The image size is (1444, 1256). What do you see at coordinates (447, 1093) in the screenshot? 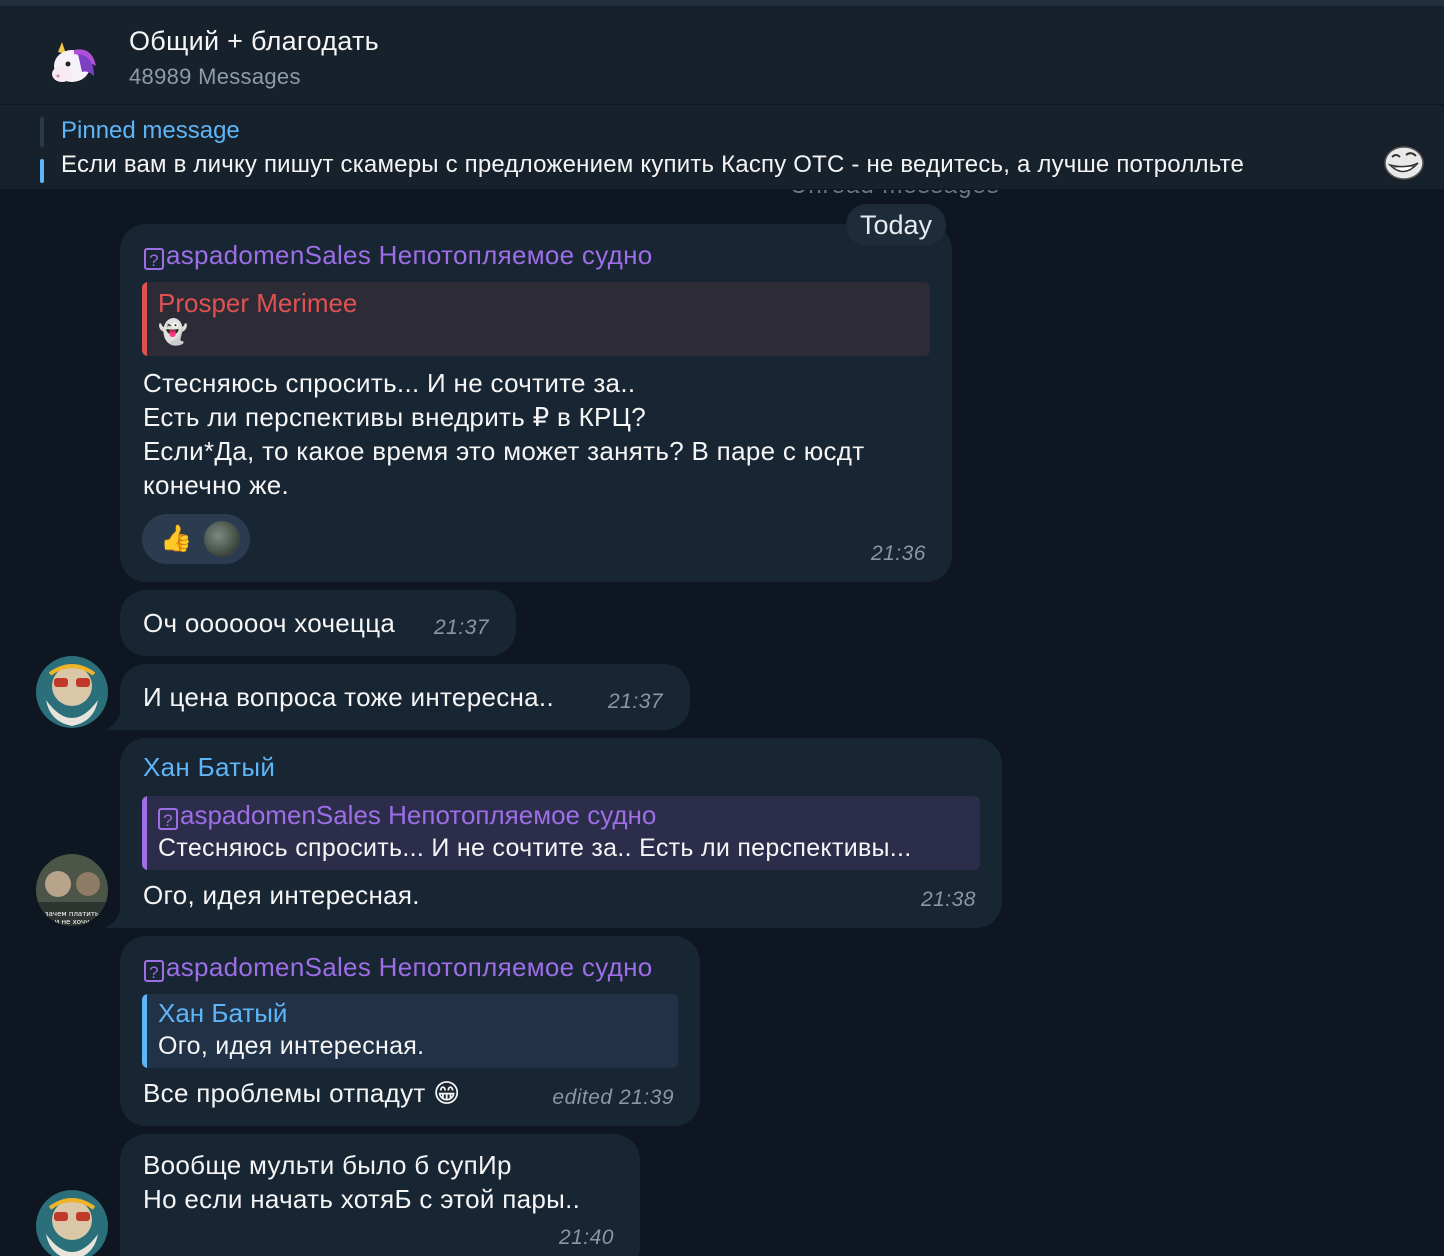
I see `grinning-face-icon: 😁` at bounding box center [447, 1093].